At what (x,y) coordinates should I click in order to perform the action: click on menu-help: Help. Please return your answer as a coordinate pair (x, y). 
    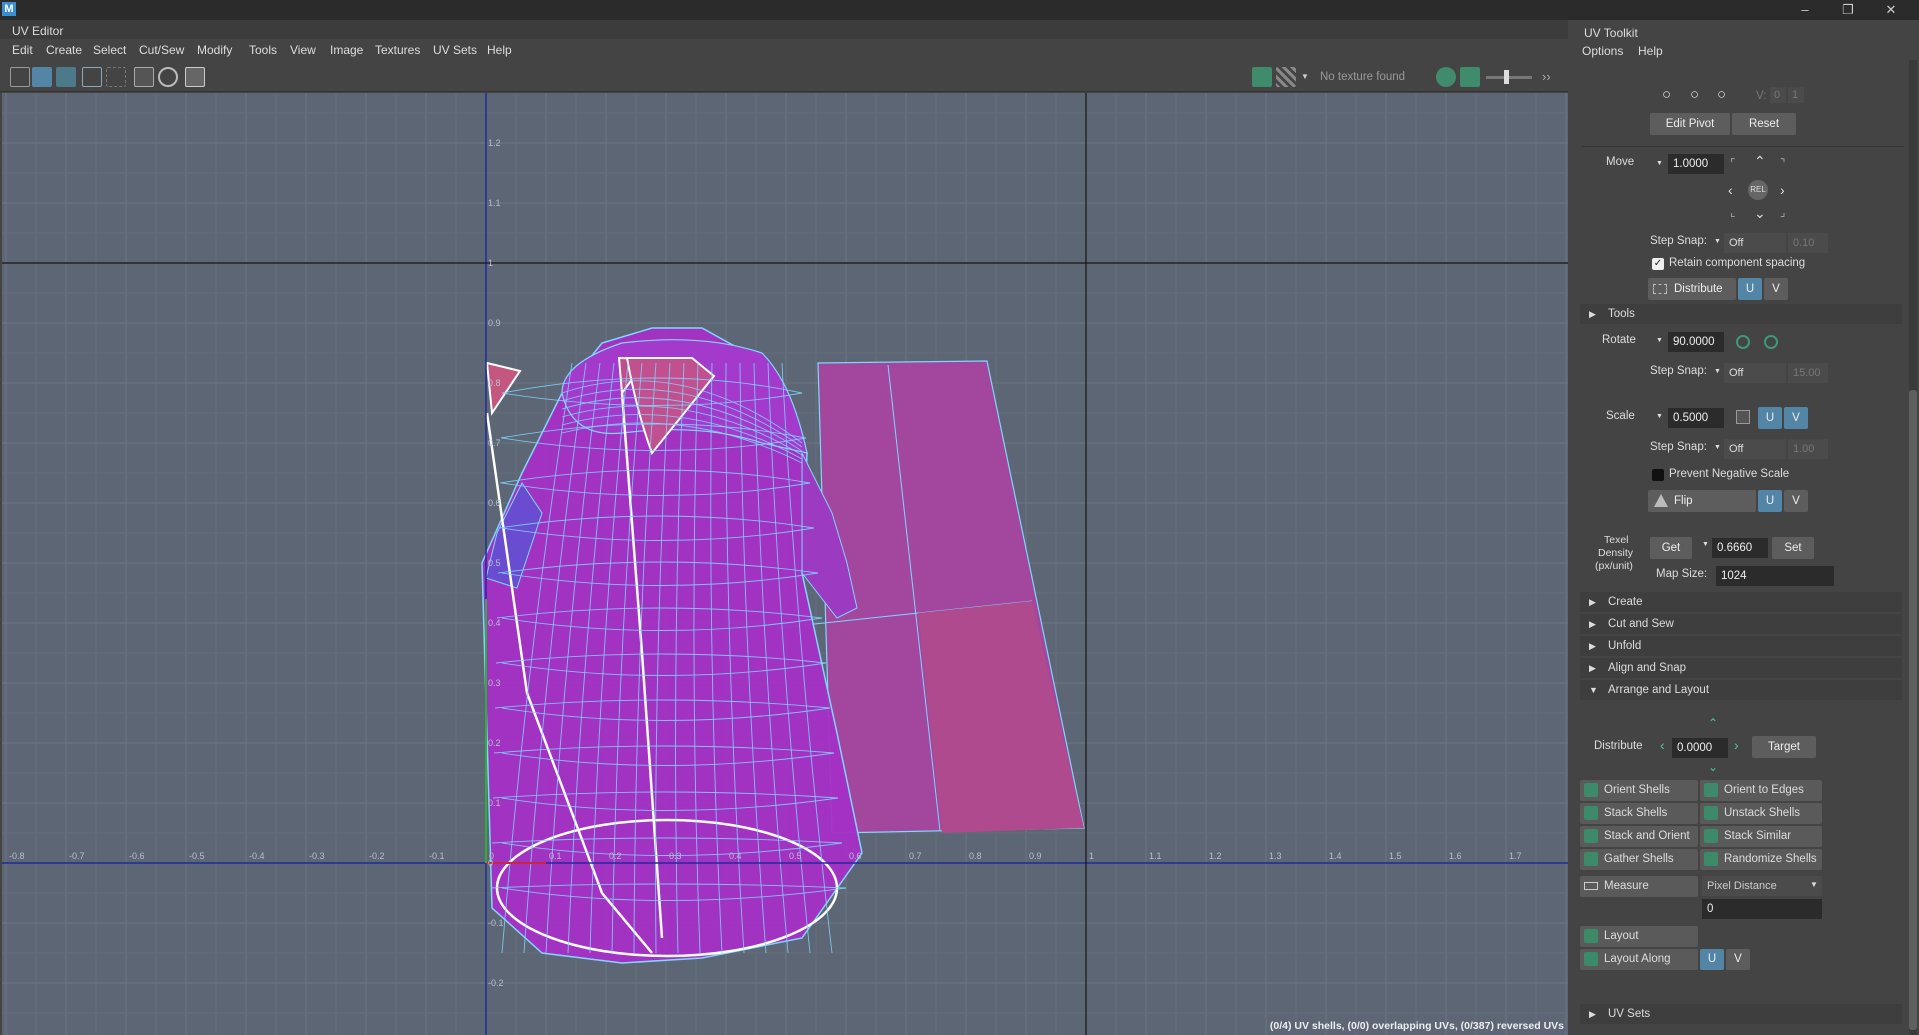
    Looking at the image, I should click on (499, 50).